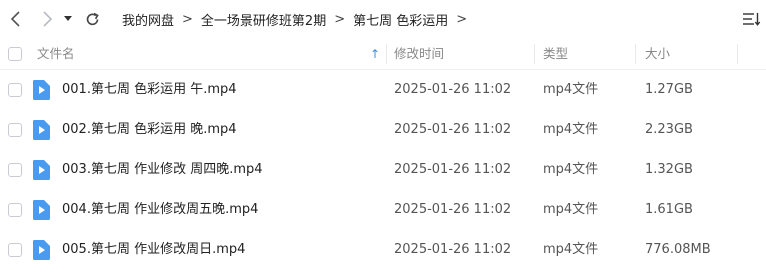 The image size is (766, 272). What do you see at coordinates (153, 250) in the screenshot?
I see `file-name: 005.第七周 作业修改周日.mp4` at bounding box center [153, 250].